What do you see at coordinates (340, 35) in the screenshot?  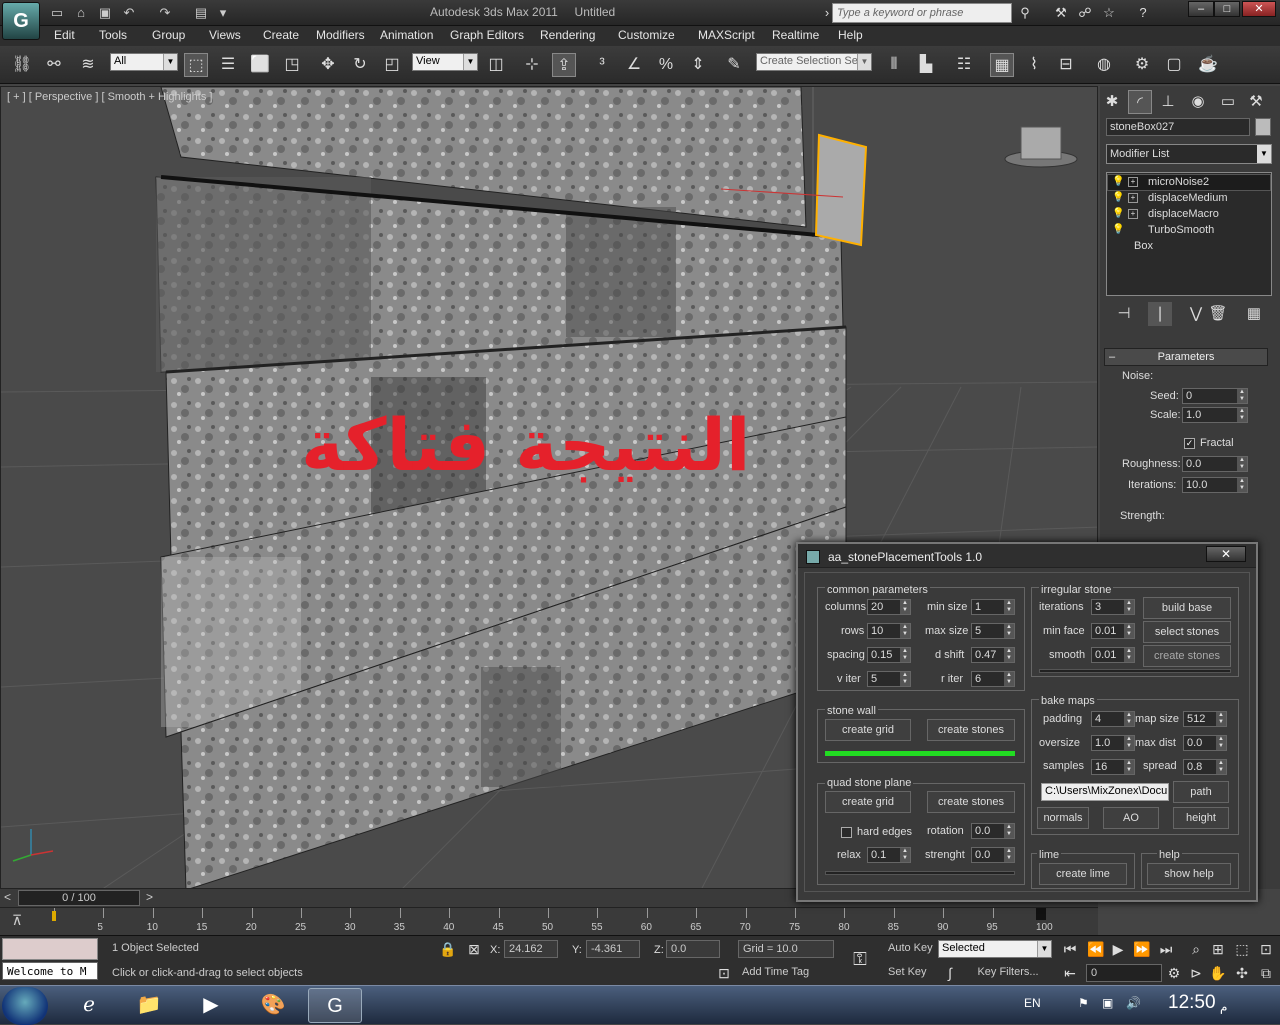 I see `menu-modifiers: Modifiers` at bounding box center [340, 35].